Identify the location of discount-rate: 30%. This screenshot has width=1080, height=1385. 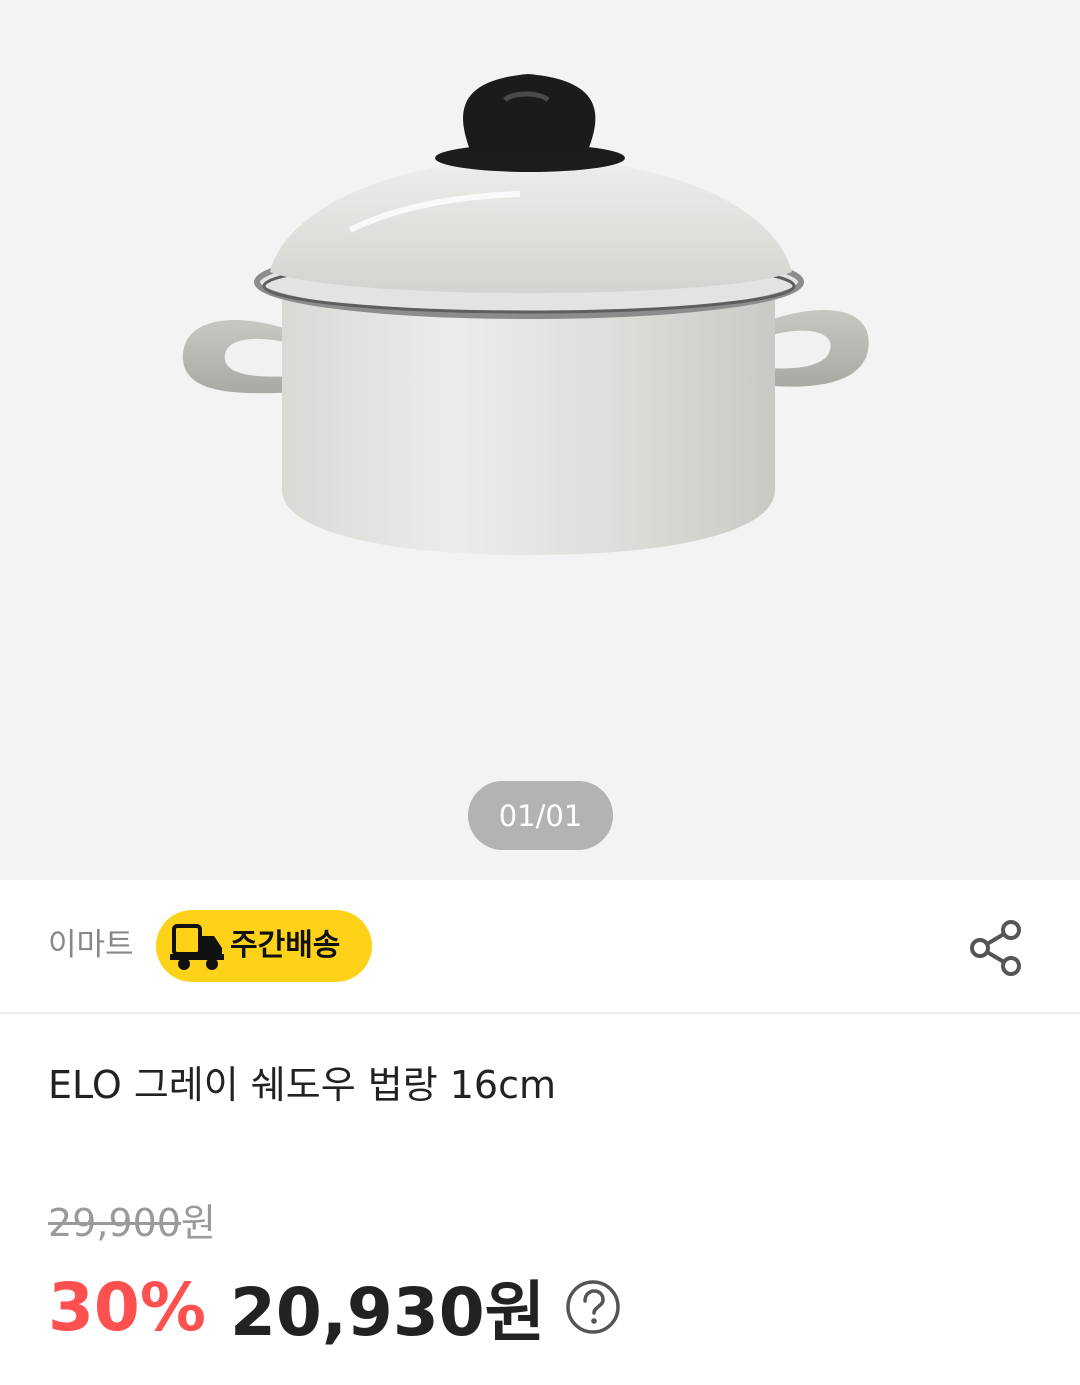
(127, 1307).